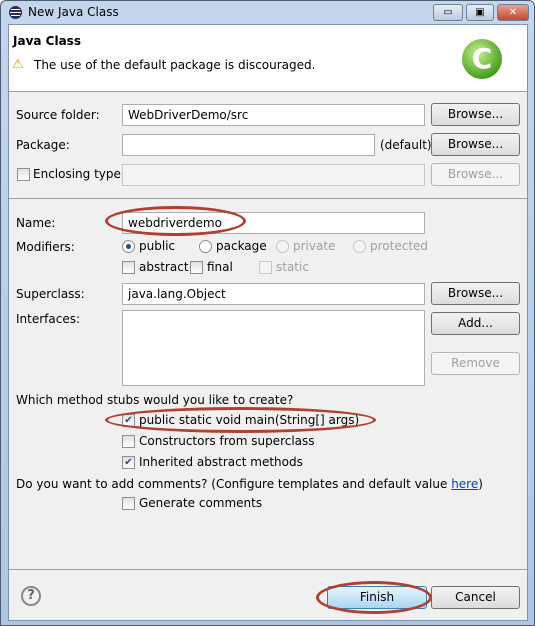  What do you see at coordinates (265, 267) in the screenshot?
I see `static-checkbox` at bounding box center [265, 267].